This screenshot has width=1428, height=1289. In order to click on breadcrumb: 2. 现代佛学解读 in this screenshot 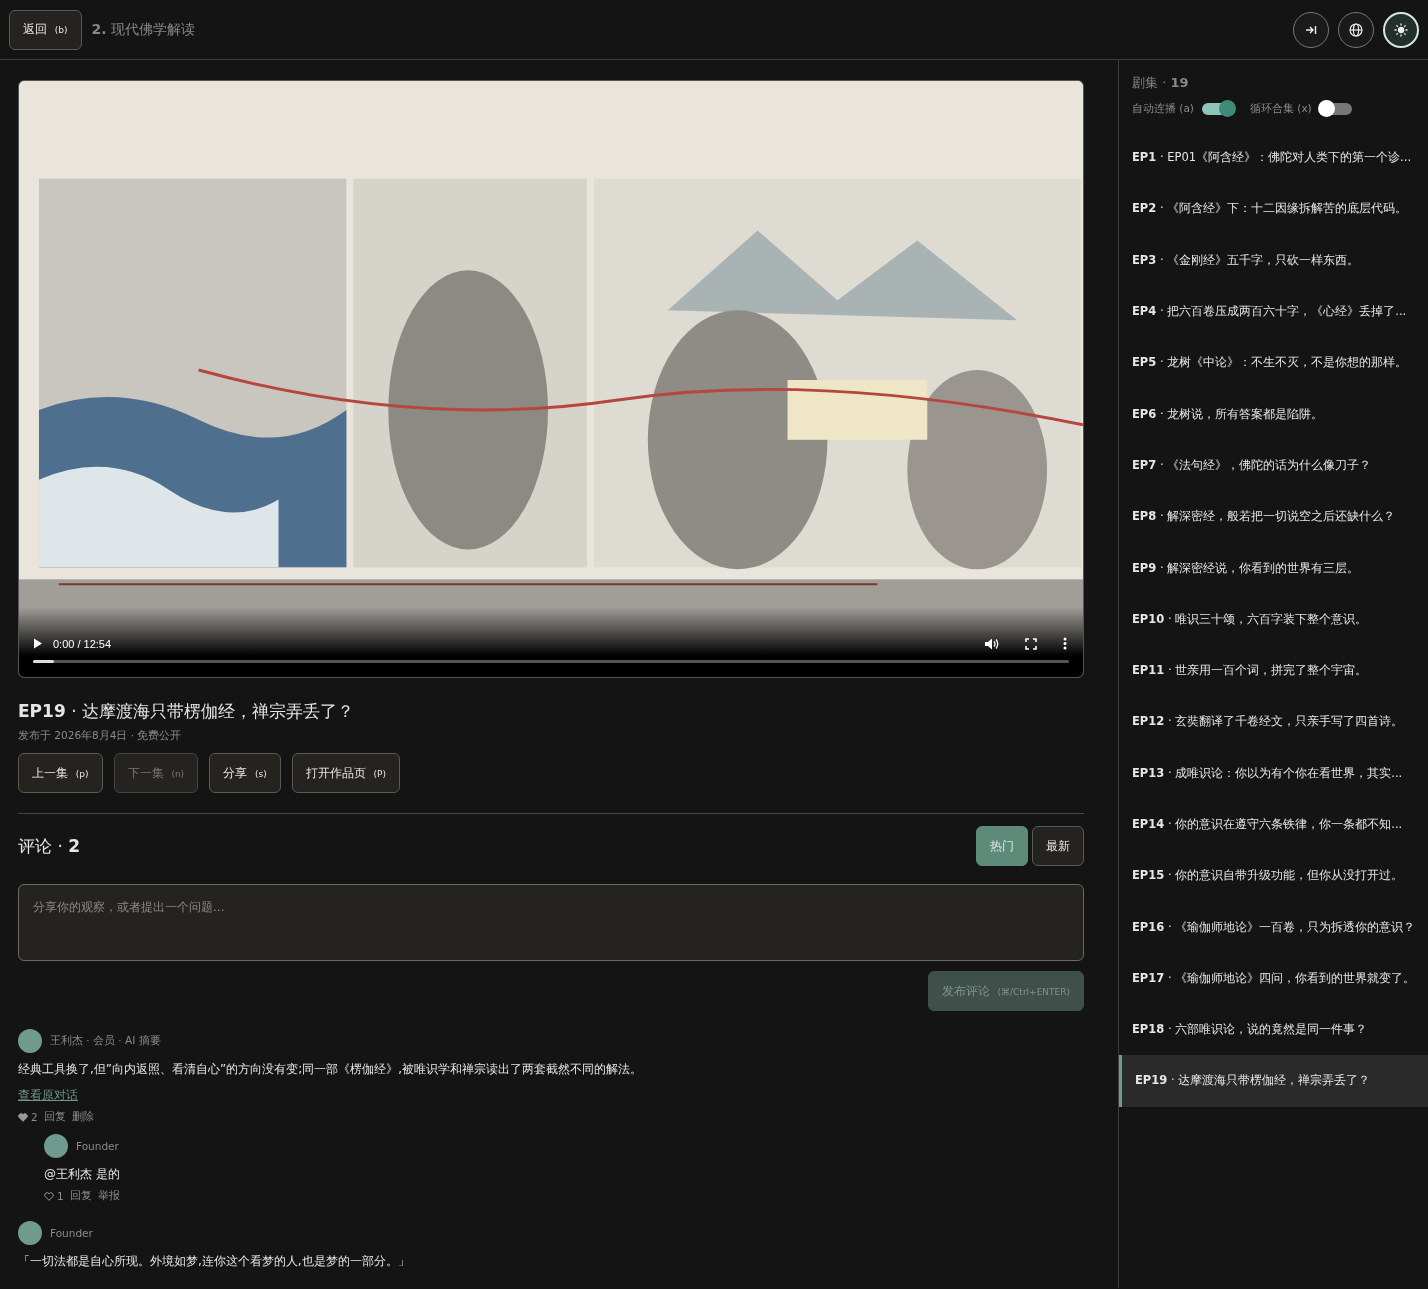, I will do `click(143, 29)`.